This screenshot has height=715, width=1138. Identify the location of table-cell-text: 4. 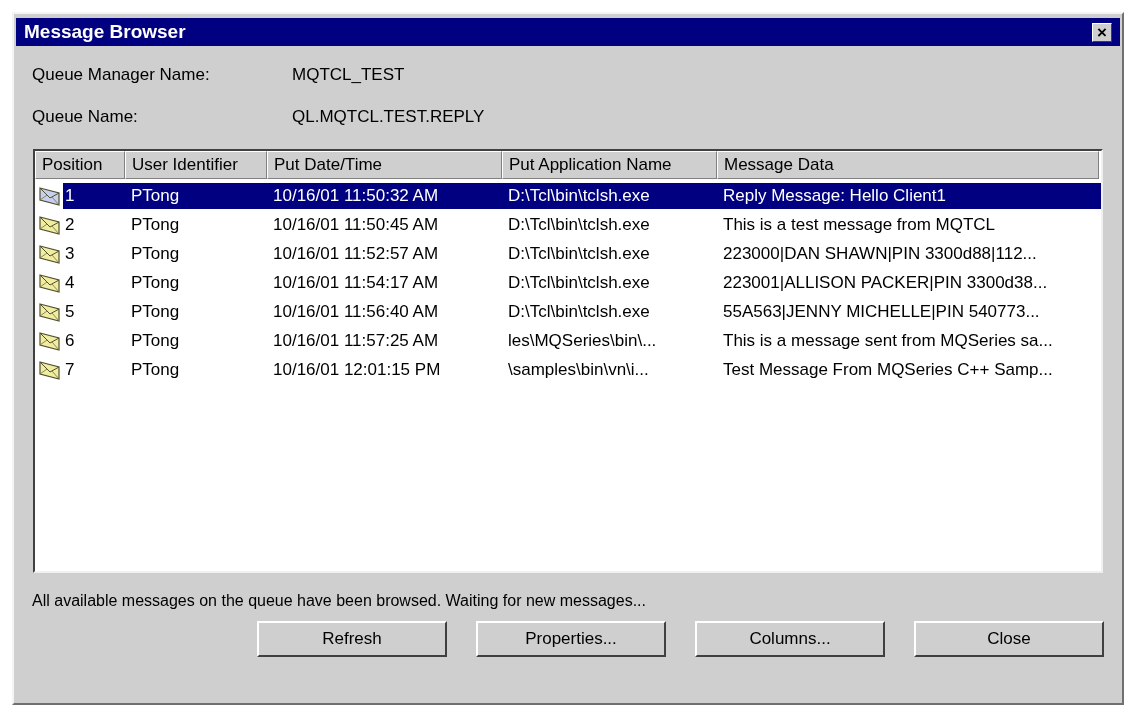
(70, 282).